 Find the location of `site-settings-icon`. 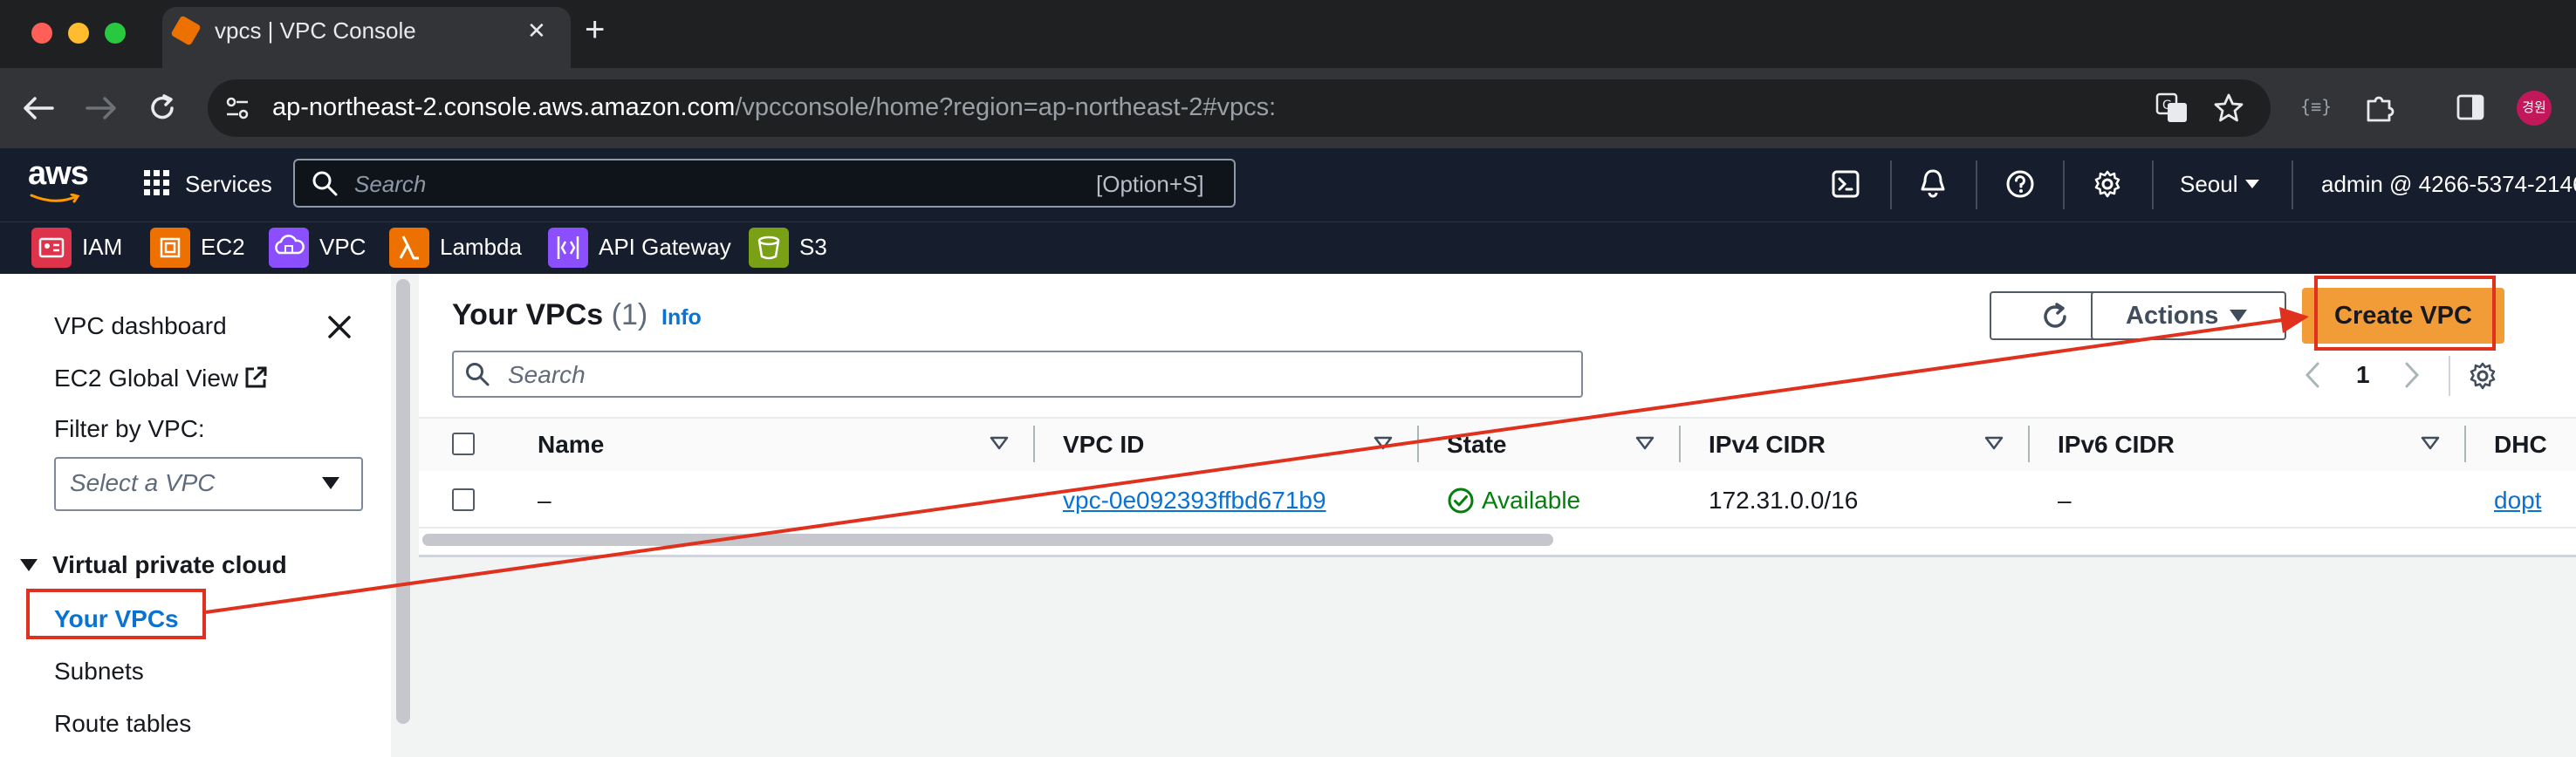

site-settings-icon is located at coordinates (237, 108).